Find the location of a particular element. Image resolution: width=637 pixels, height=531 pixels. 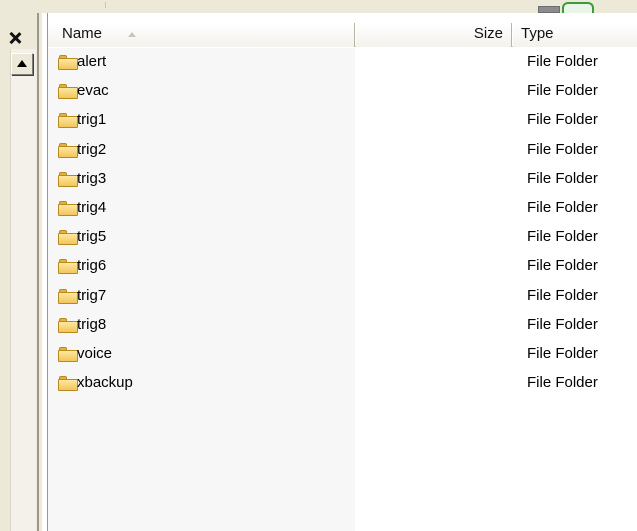

file-name: evac is located at coordinates (93, 91).